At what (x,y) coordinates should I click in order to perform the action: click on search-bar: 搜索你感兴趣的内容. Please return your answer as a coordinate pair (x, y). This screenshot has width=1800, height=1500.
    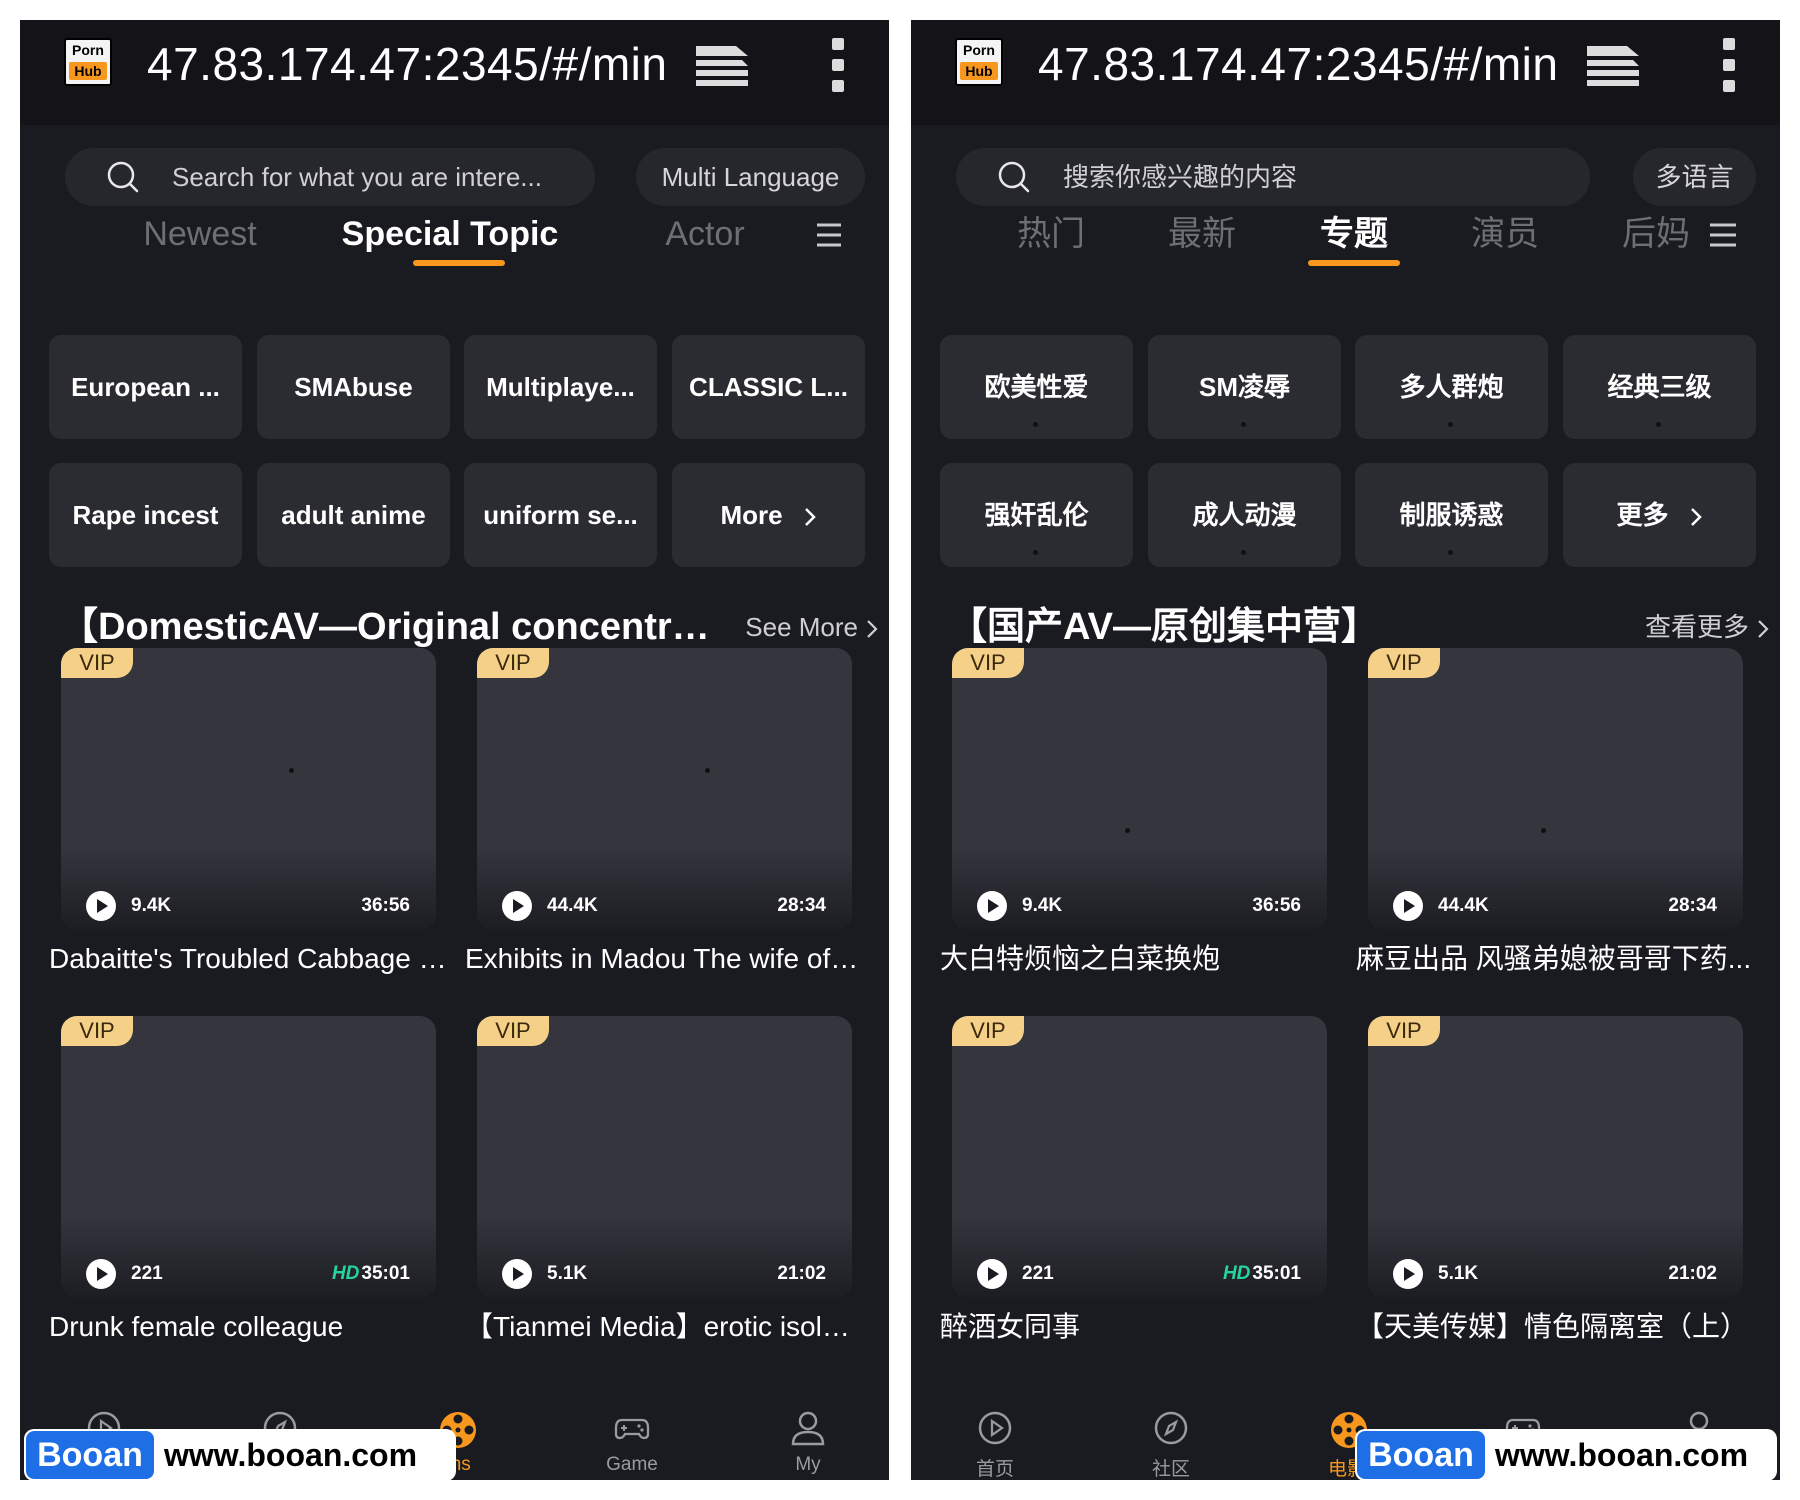
    Looking at the image, I should click on (1273, 177).